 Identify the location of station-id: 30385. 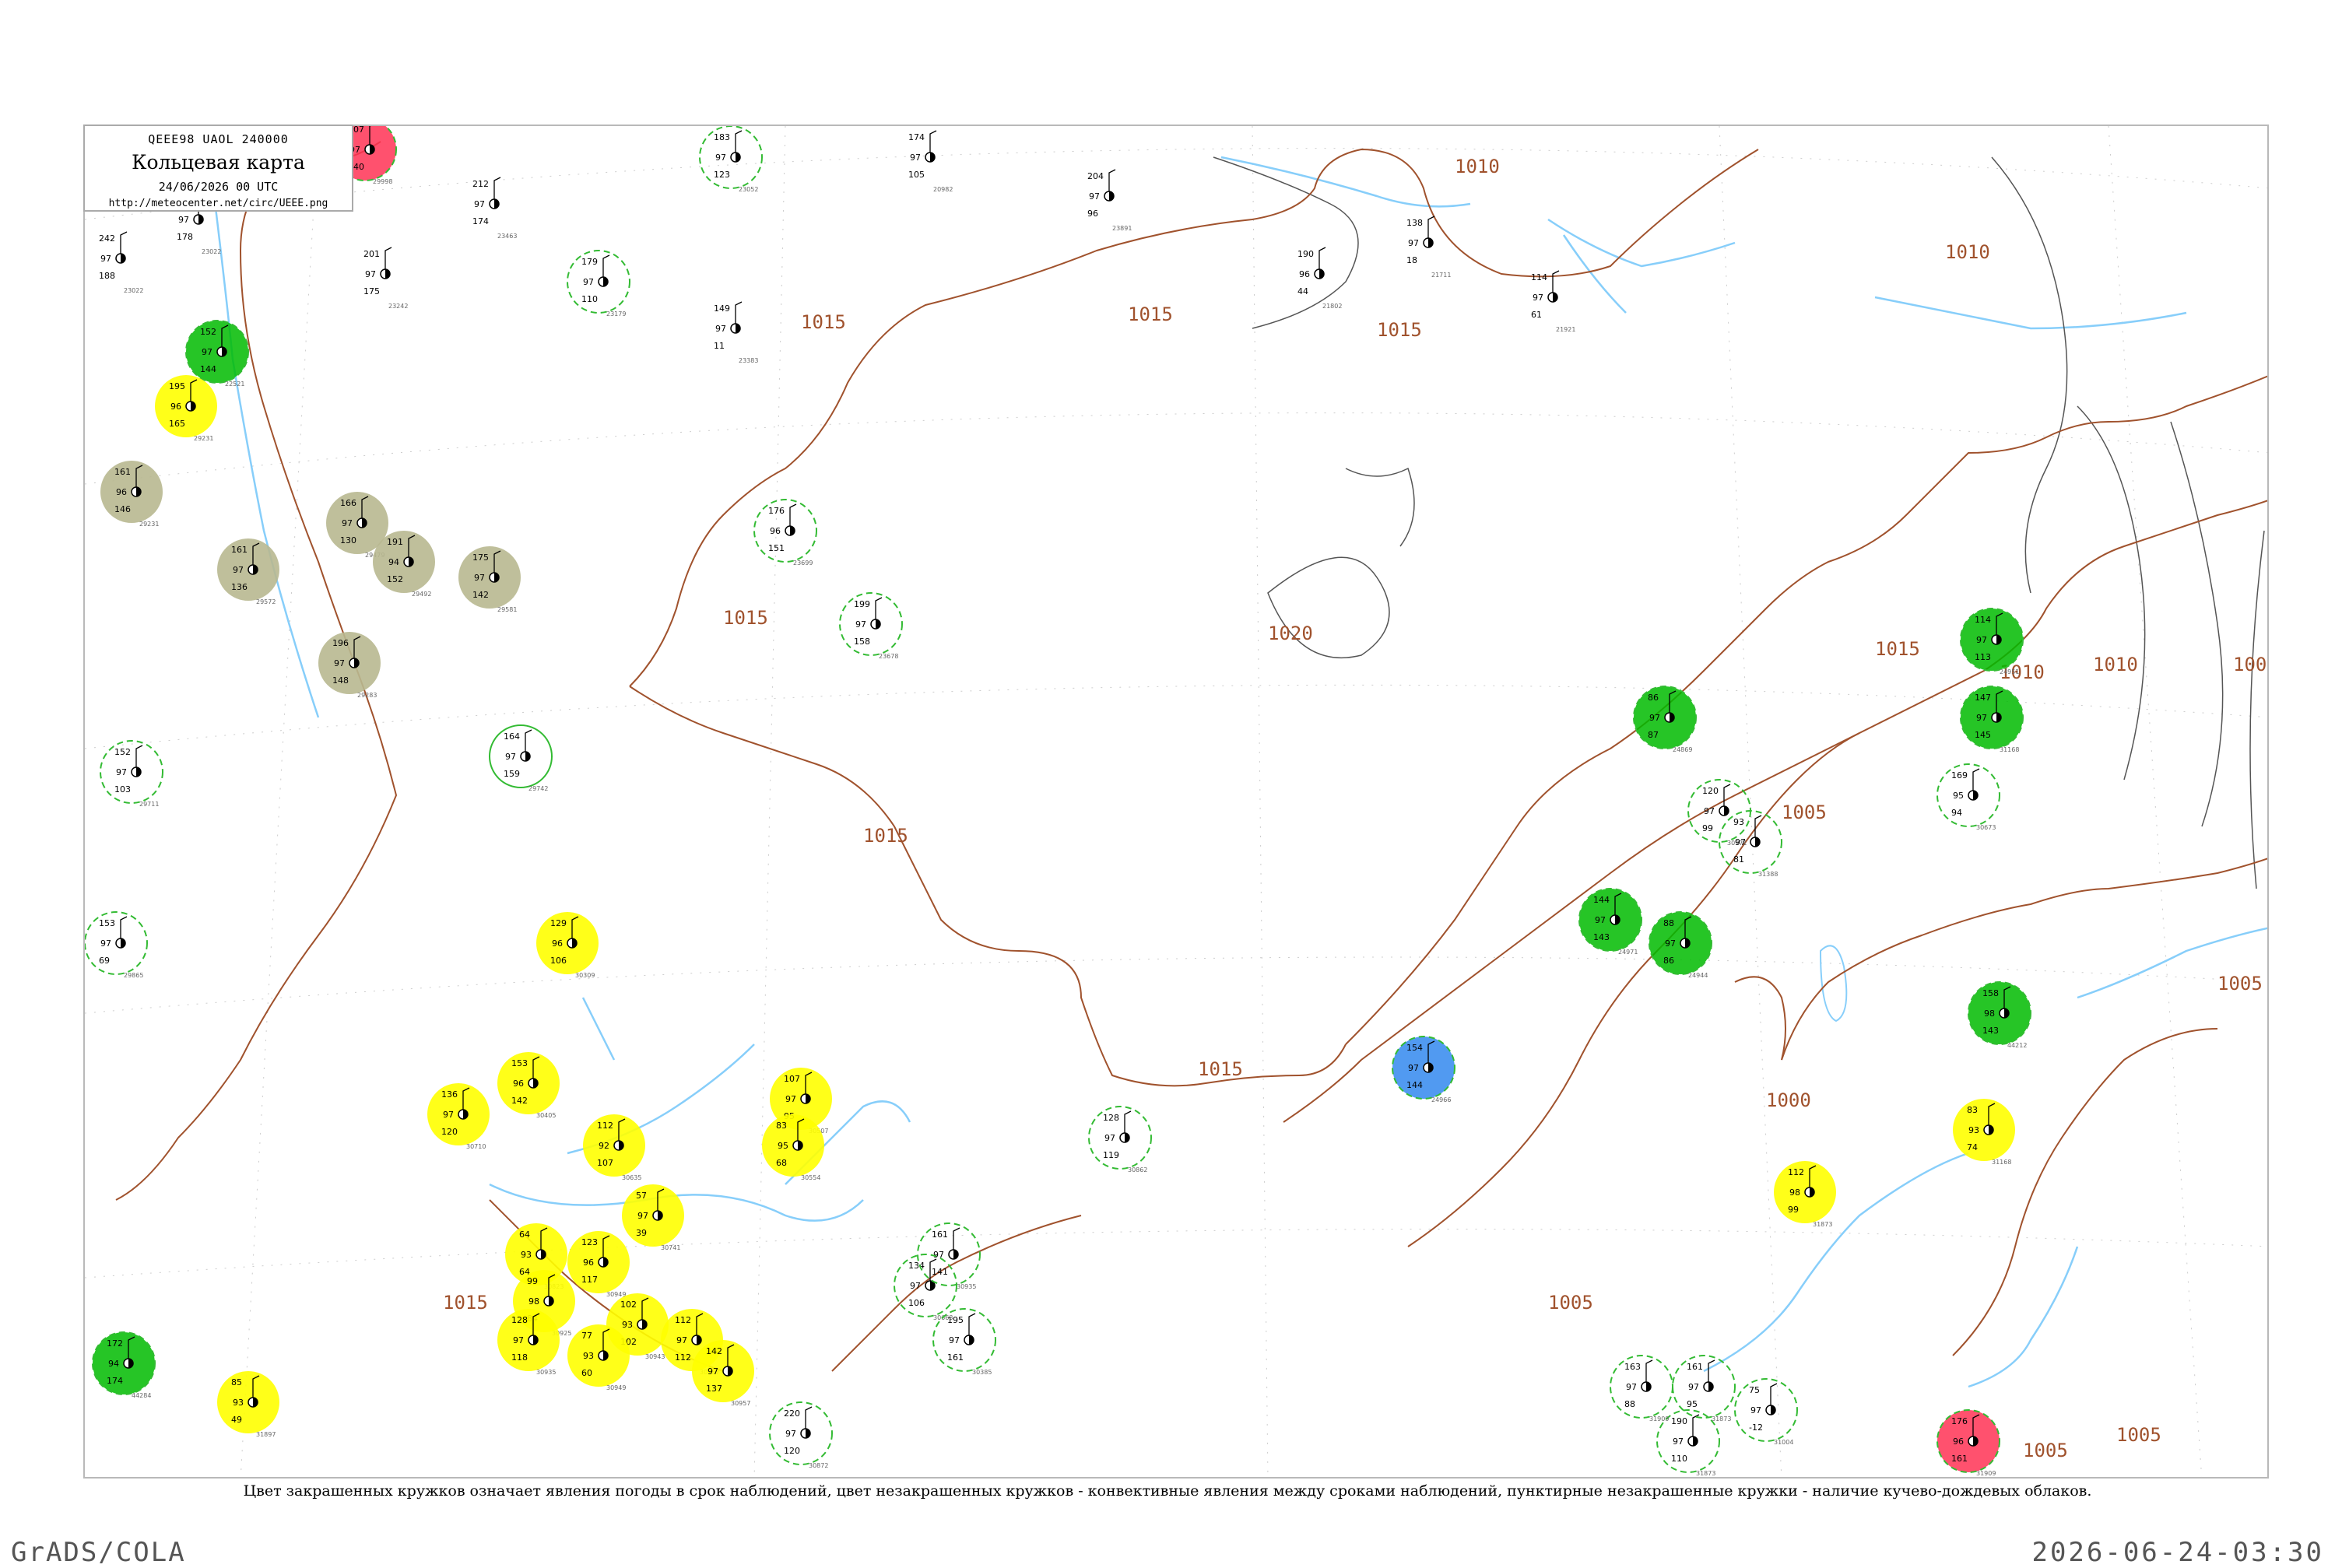
(982, 1372).